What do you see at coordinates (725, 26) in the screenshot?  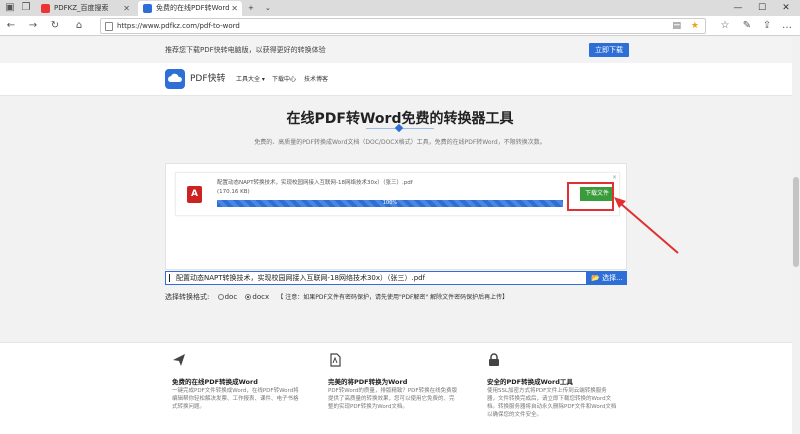 I see `favorites-icon: ☆` at bounding box center [725, 26].